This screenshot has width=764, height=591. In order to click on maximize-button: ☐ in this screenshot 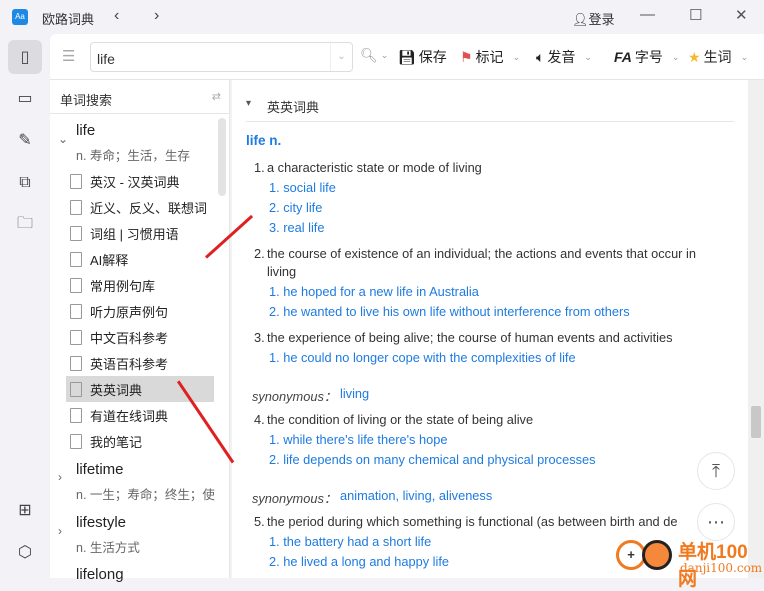, I will do `click(695, 15)`.